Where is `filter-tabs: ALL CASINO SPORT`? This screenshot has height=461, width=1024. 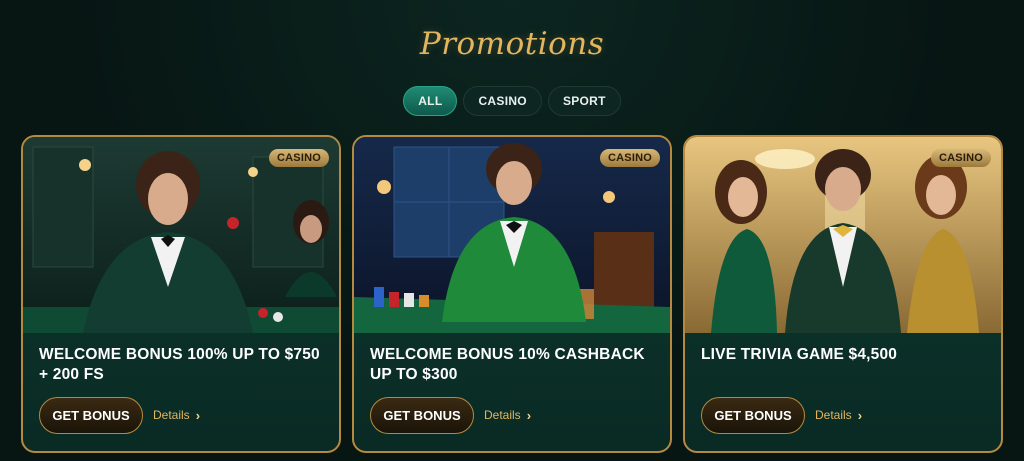
filter-tabs: ALL CASINO SPORT is located at coordinates (512, 101).